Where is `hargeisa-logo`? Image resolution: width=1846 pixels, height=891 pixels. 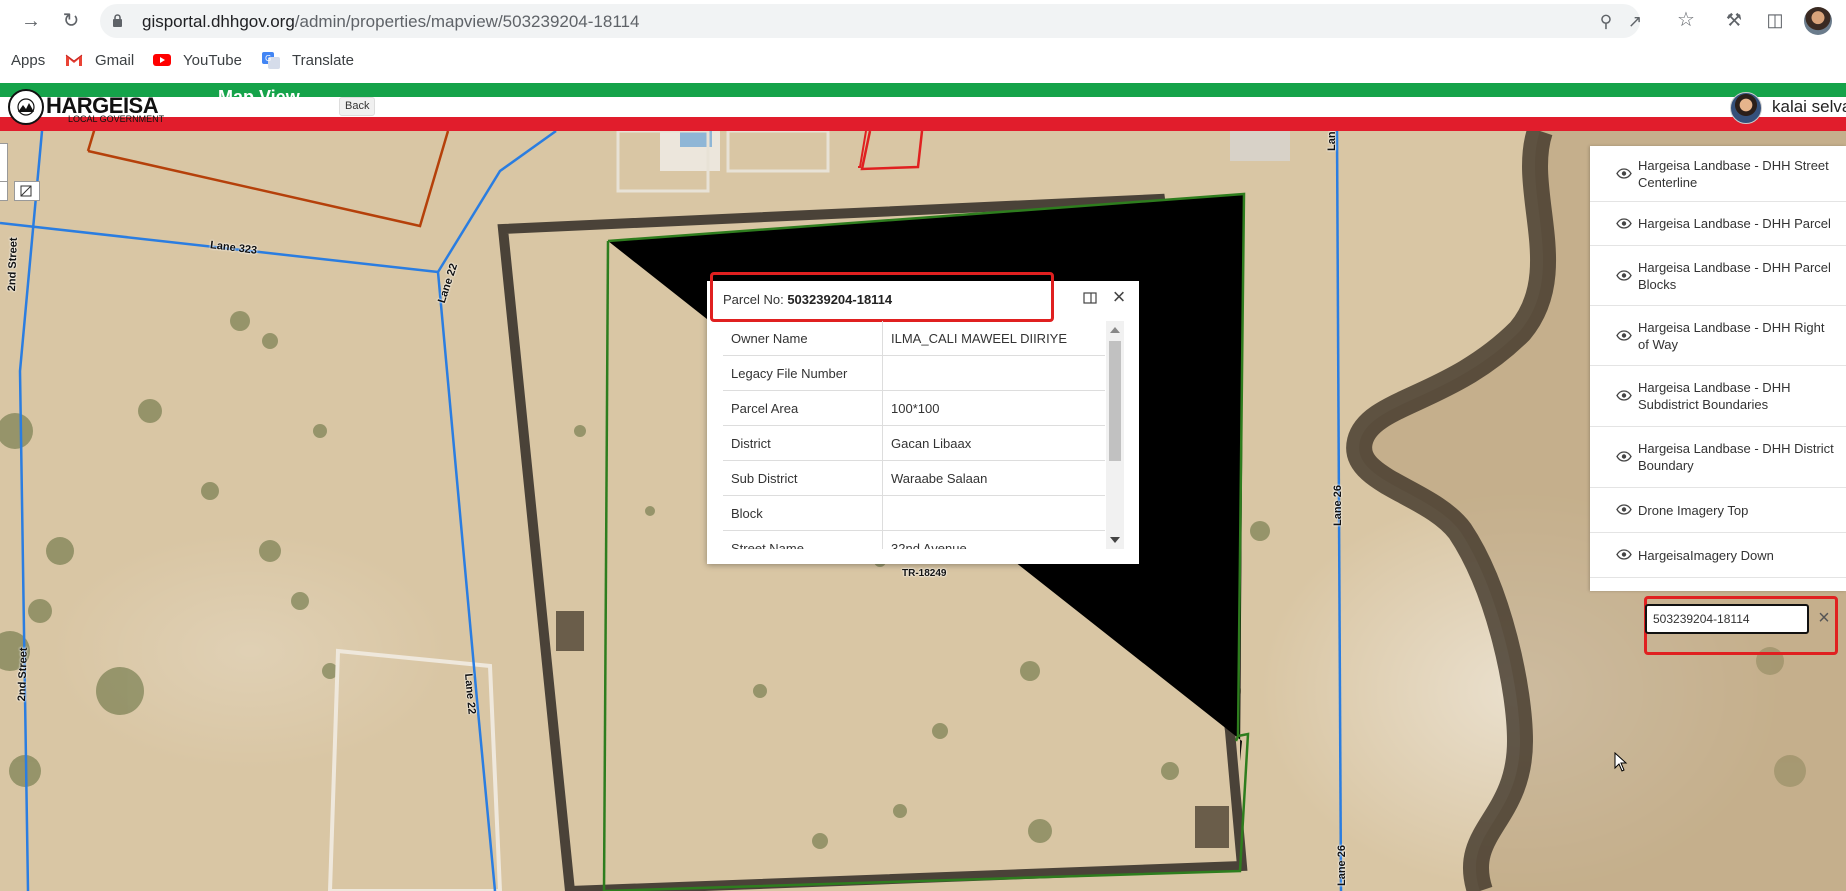 hargeisa-logo is located at coordinates (26, 107).